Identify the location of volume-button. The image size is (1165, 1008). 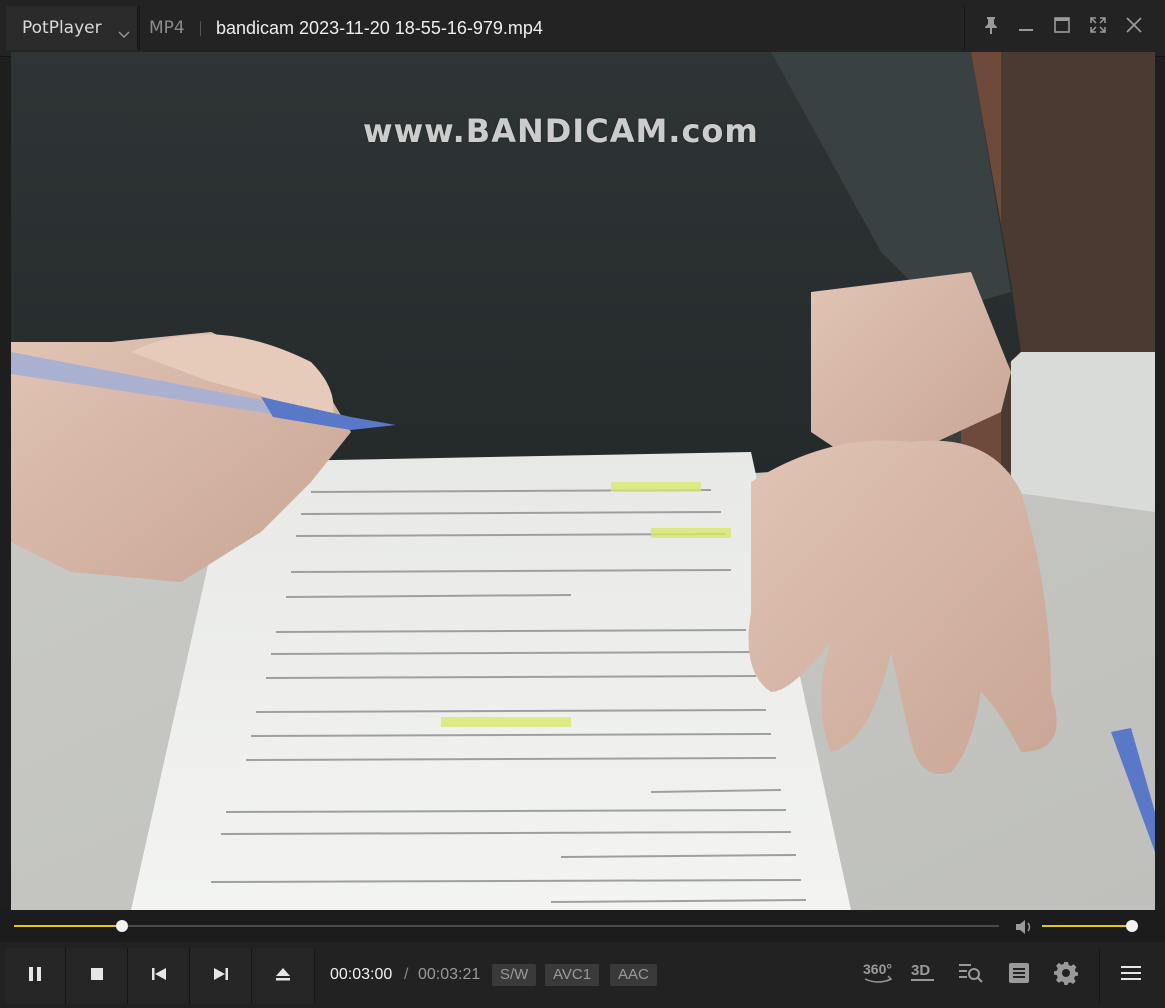
(1024, 929).